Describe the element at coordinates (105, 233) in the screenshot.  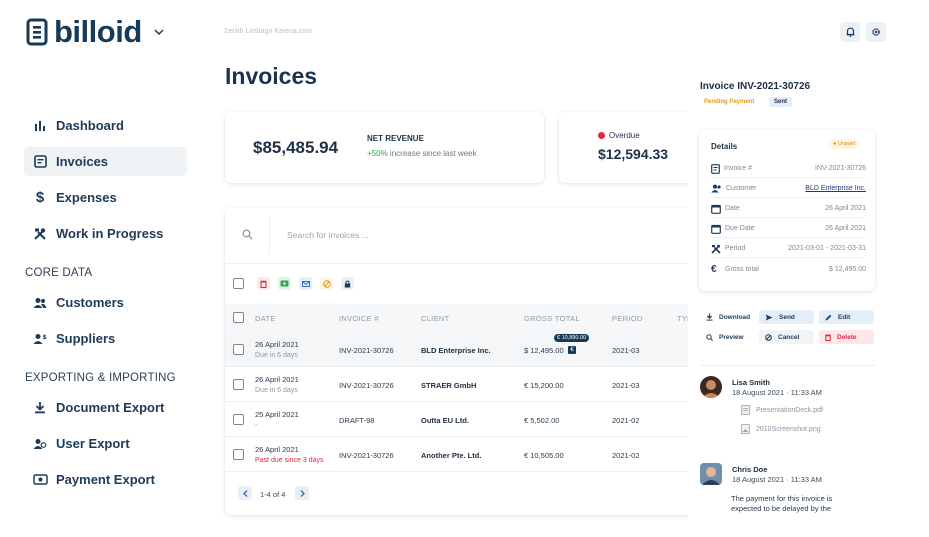
I see `sidebar-item-work-in-progress: Work in Progress` at that location.